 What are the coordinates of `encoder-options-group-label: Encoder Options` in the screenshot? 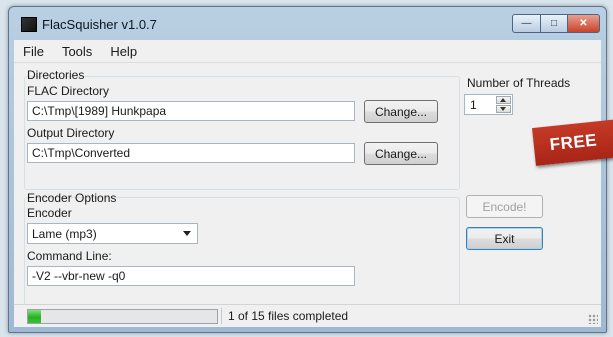 It's located at (72, 198).